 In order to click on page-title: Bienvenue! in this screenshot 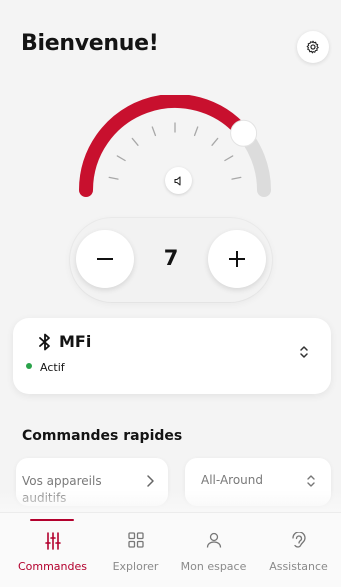, I will do `click(90, 43)`.